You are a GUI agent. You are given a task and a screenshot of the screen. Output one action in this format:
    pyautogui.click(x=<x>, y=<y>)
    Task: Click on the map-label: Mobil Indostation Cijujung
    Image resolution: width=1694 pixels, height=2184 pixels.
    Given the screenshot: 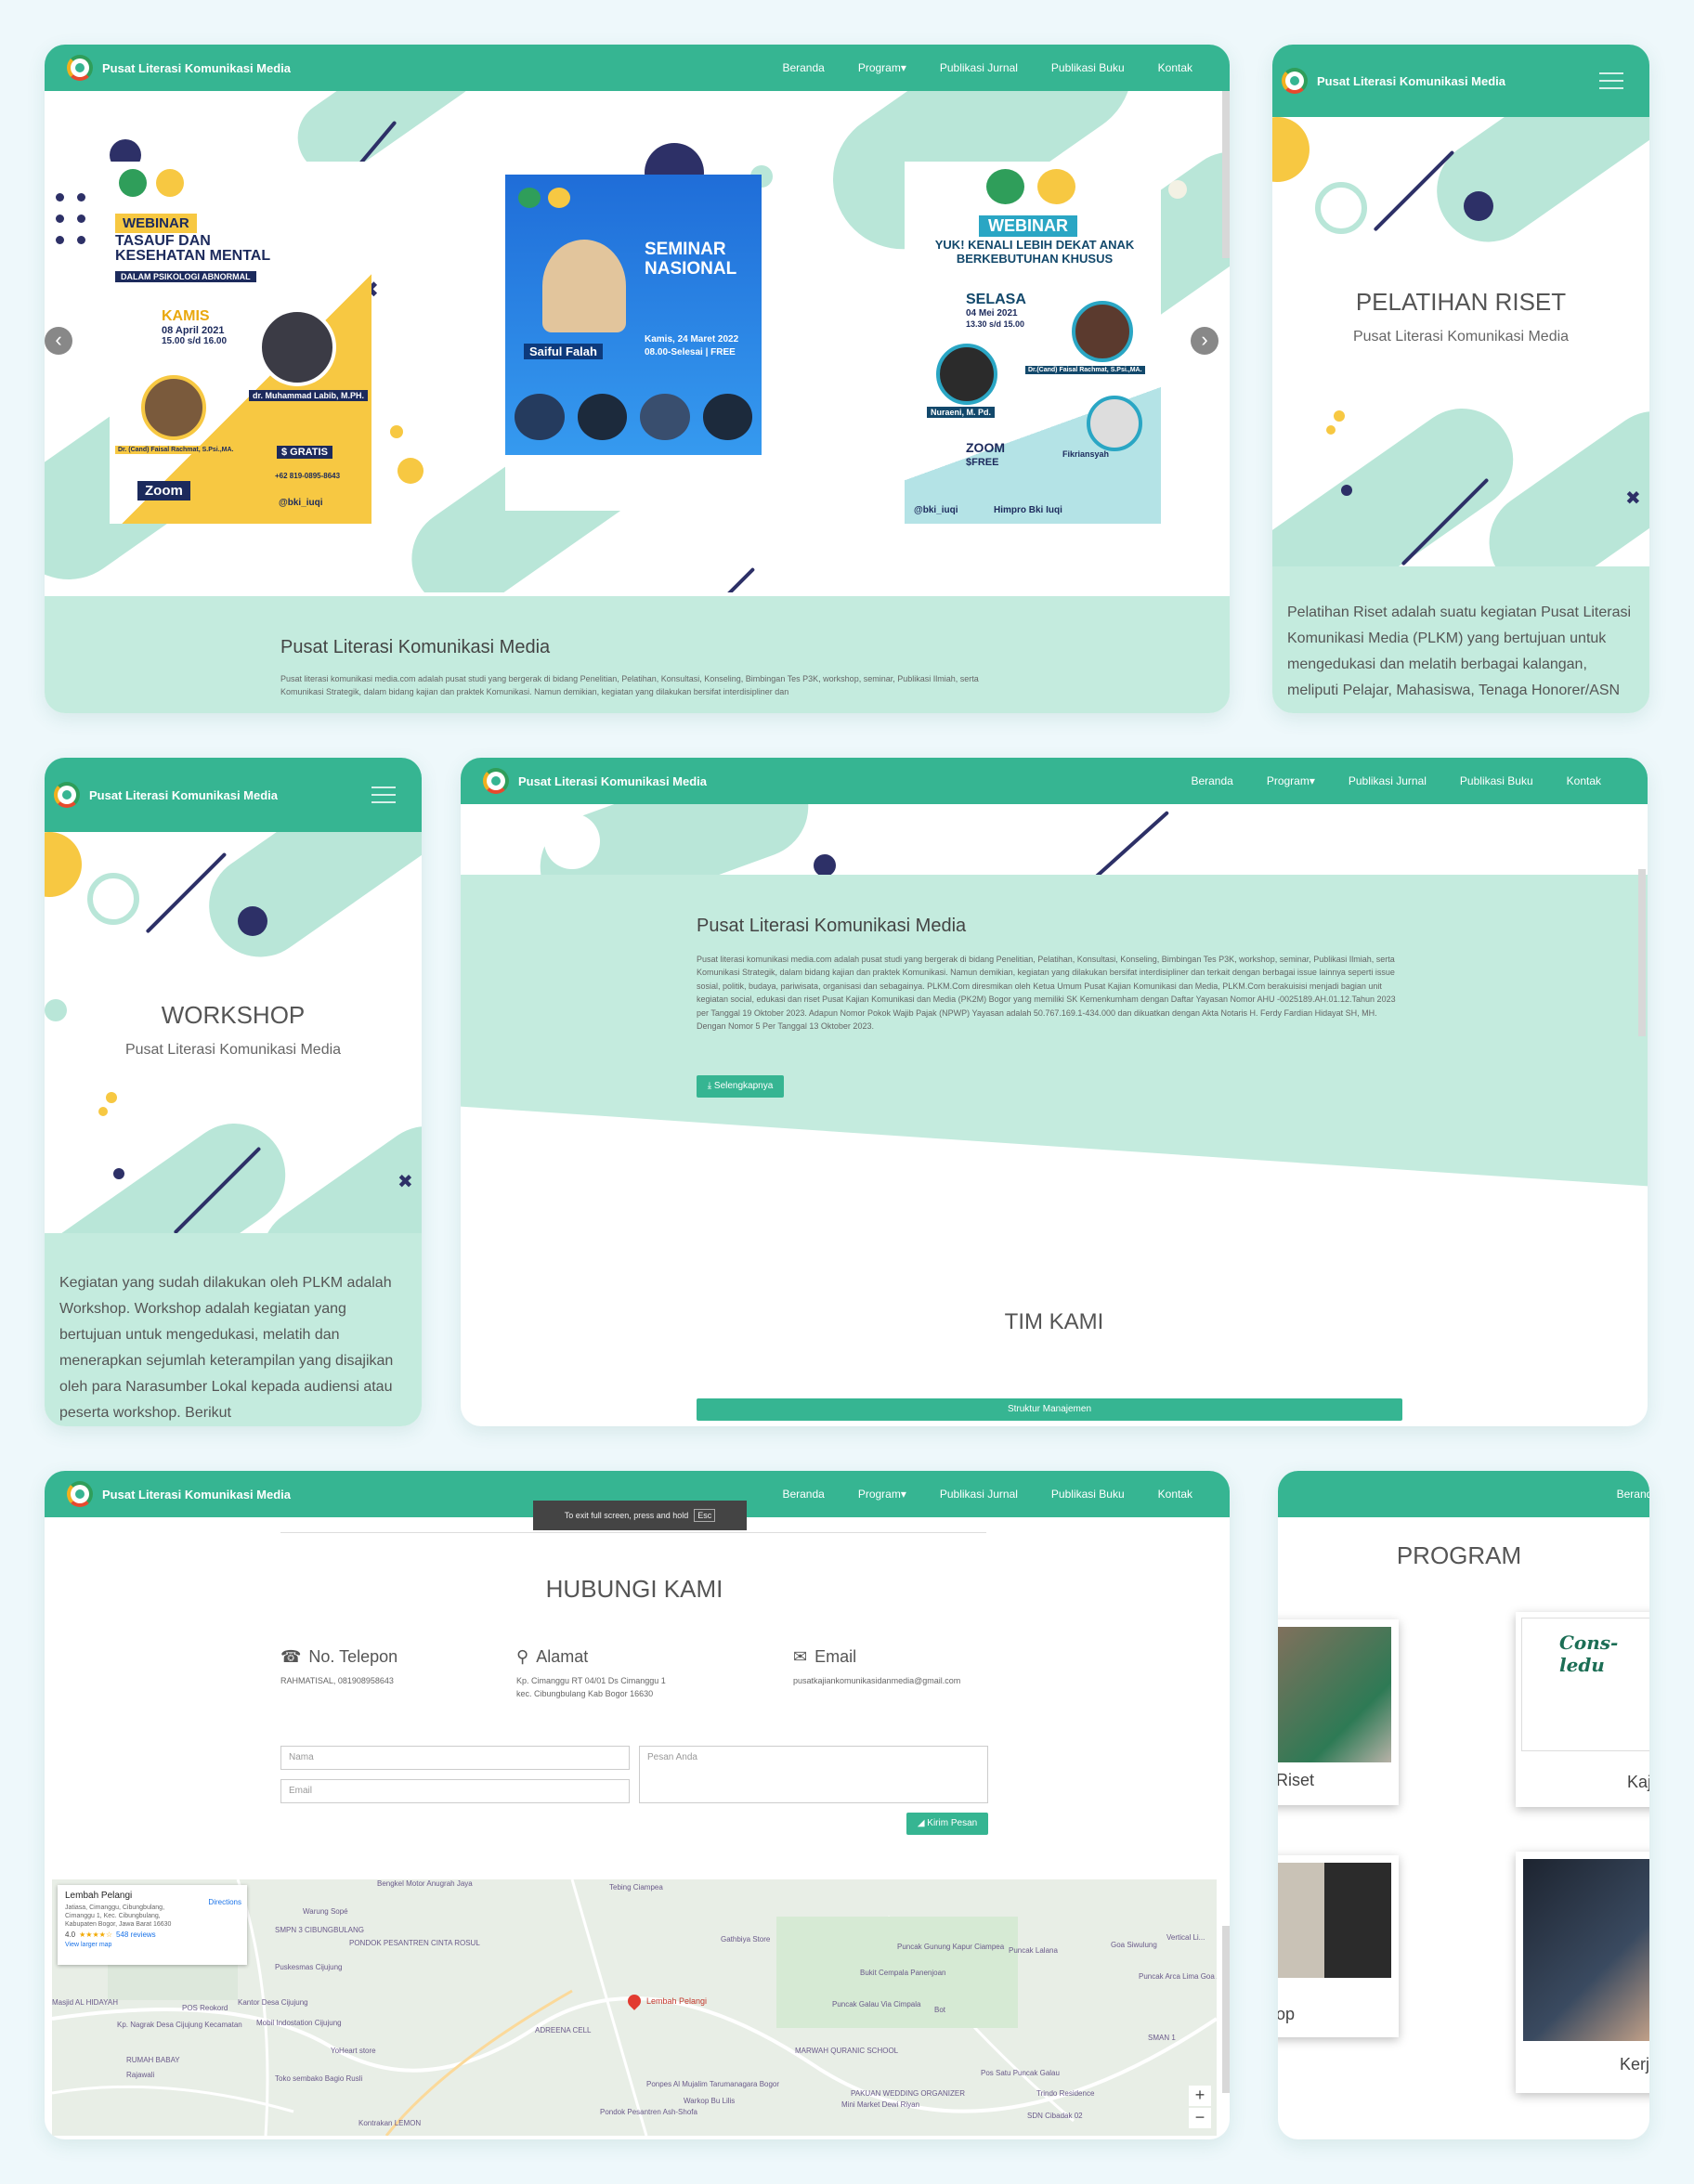 What is the action you would take?
    pyautogui.click(x=299, y=2023)
    